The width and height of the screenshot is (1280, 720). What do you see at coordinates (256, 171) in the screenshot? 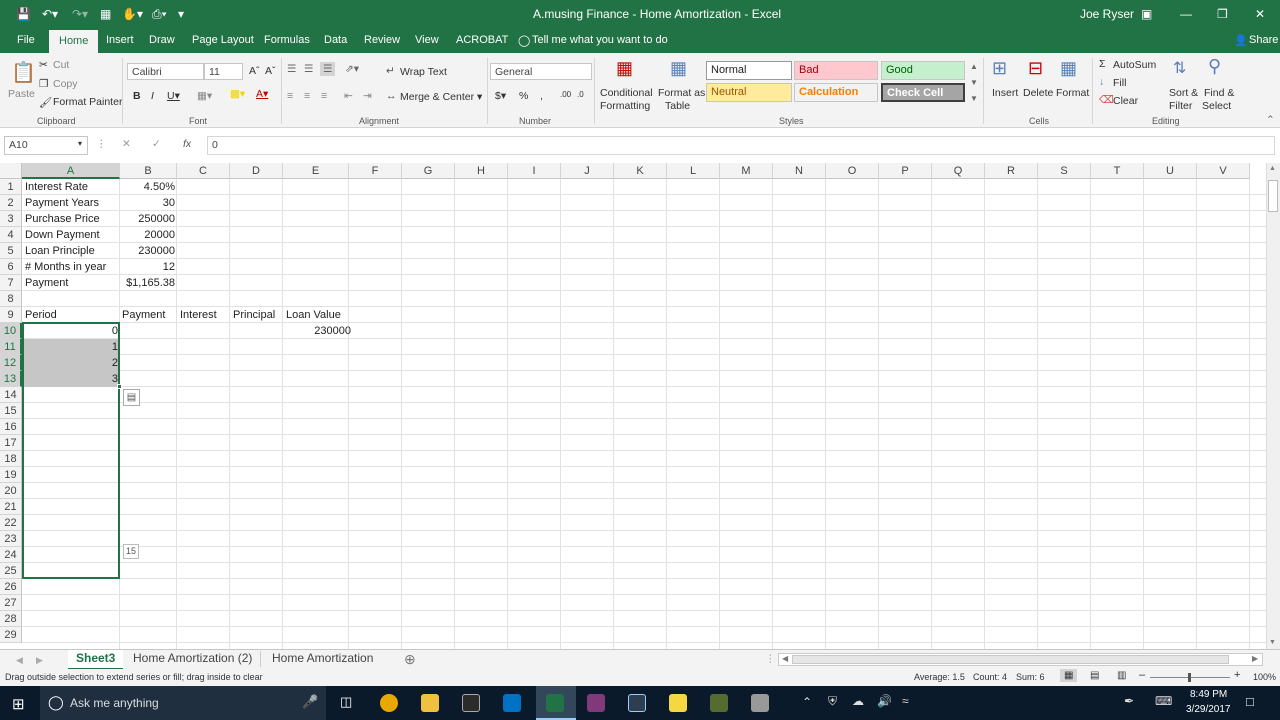
I see `column-header: D` at bounding box center [256, 171].